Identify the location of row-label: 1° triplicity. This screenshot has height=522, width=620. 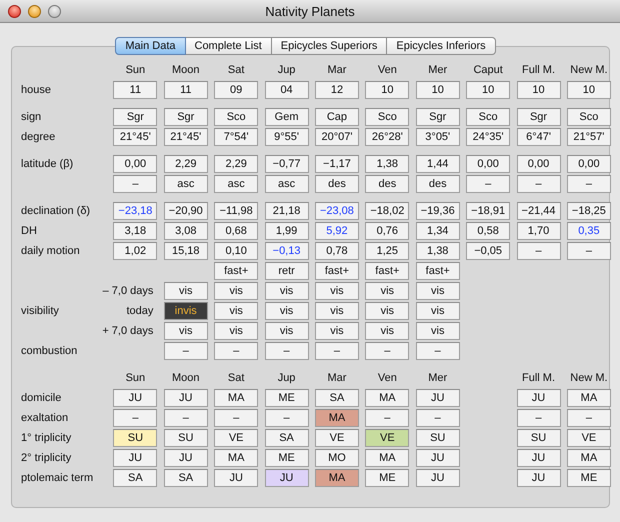
(46, 438).